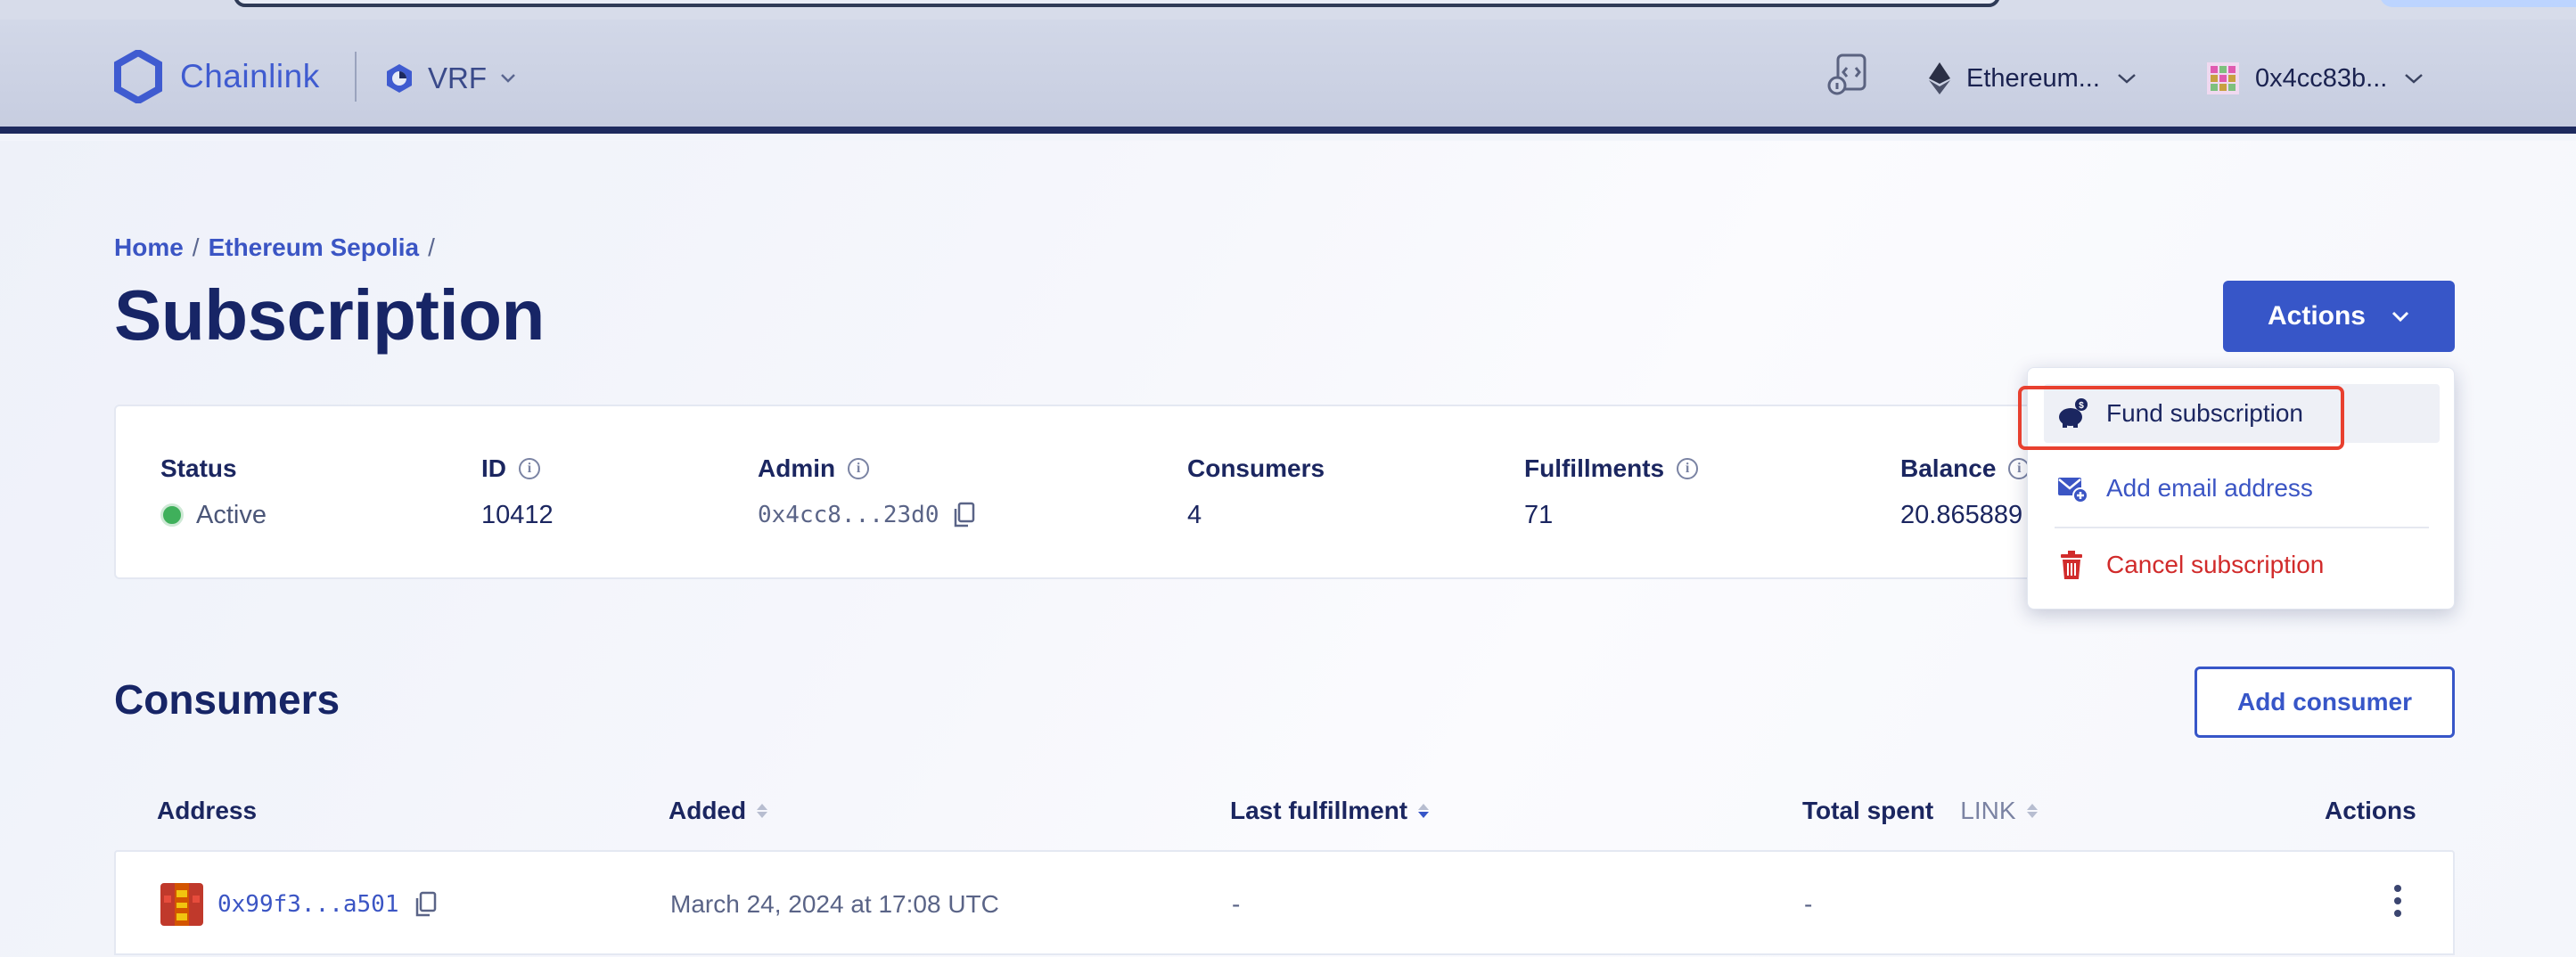 The image size is (2576, 957). I want to click on brand-name: Chainlink, so click(250, 76).